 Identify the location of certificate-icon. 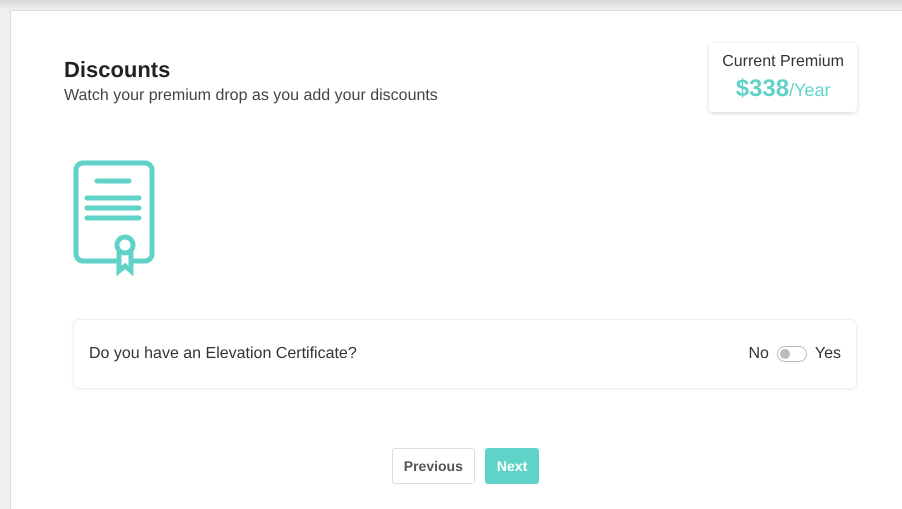
(114, 218).